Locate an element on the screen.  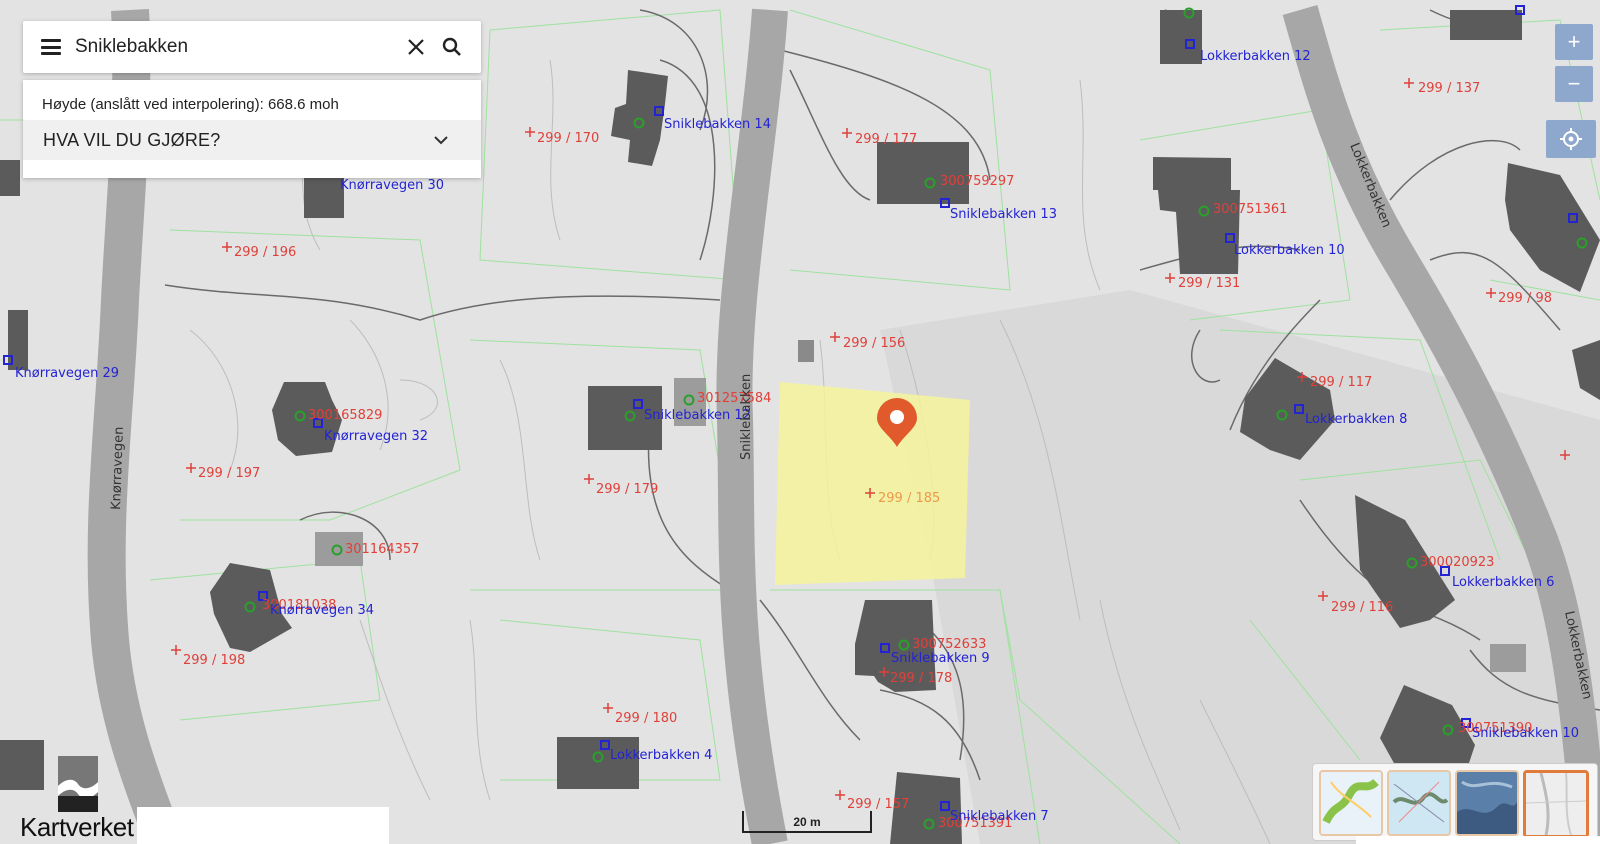
action-dropdown: HVA VIL DU GJØRE? is located at coordinates (252, 140).